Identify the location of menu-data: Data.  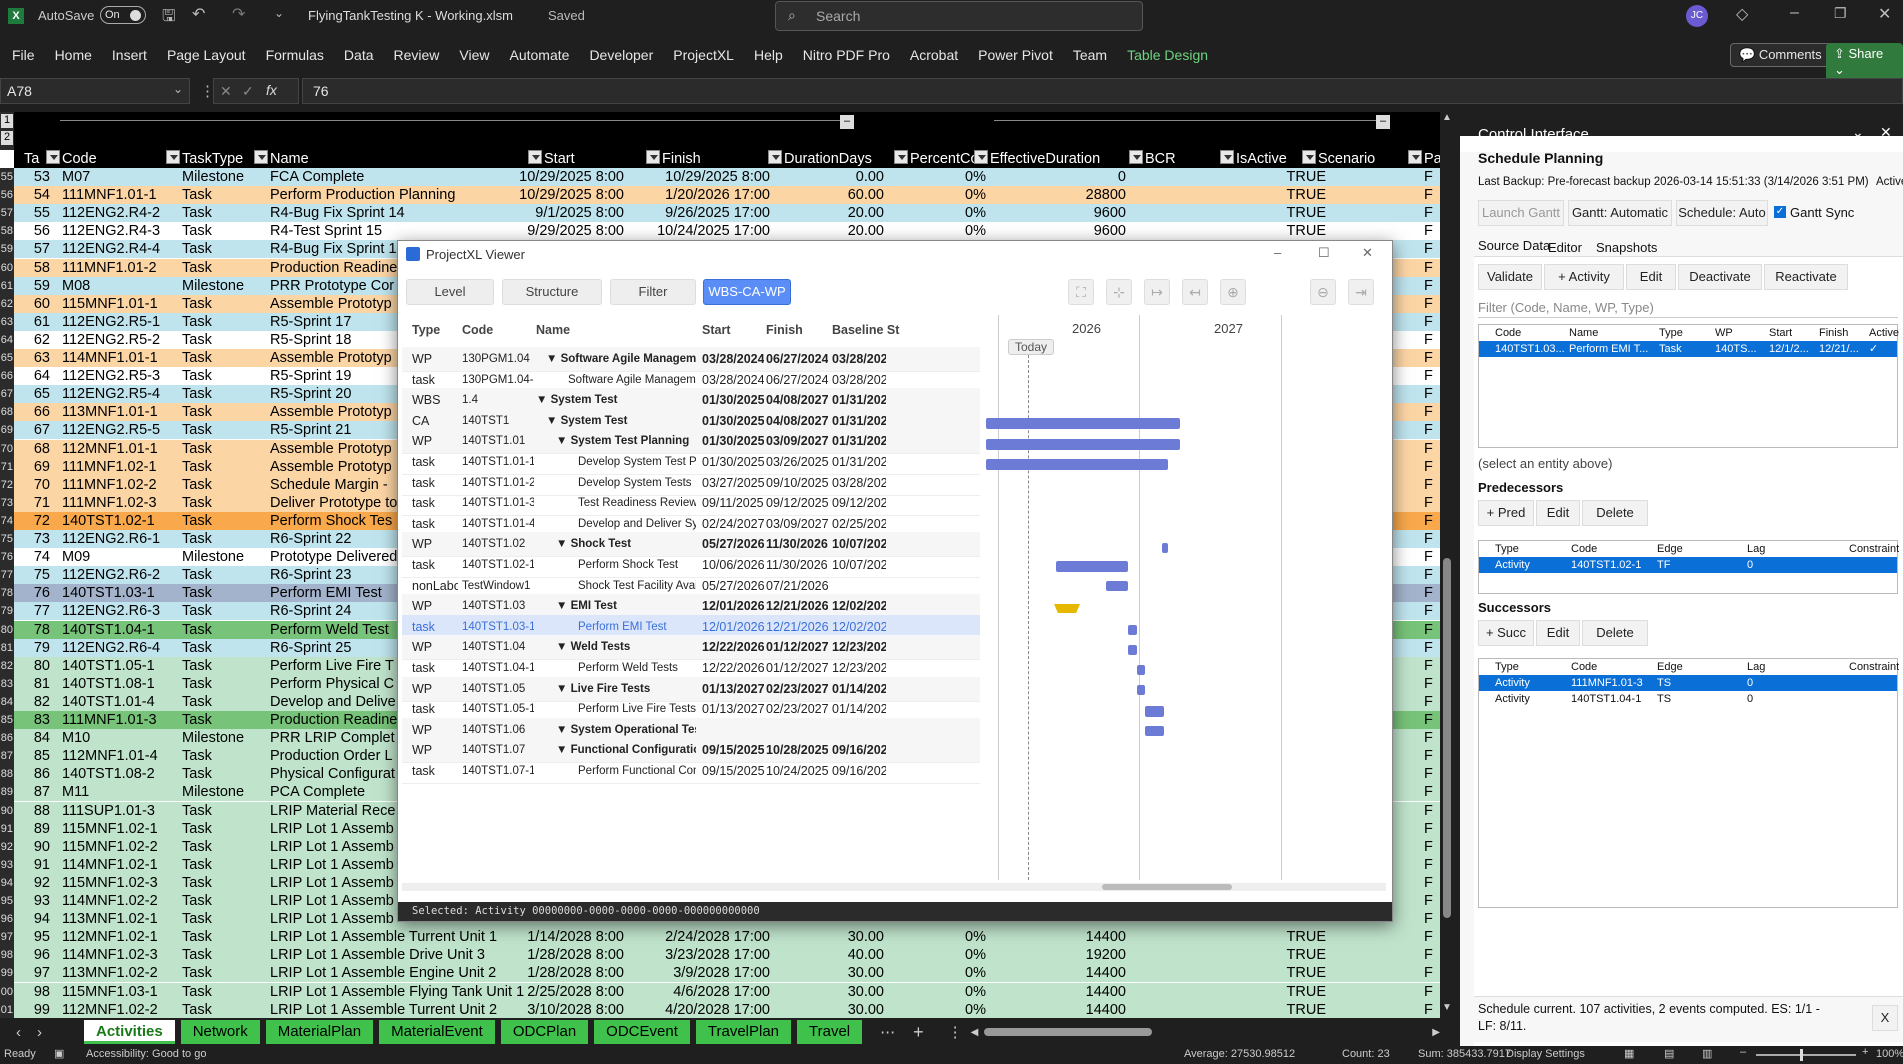
(359, 55).